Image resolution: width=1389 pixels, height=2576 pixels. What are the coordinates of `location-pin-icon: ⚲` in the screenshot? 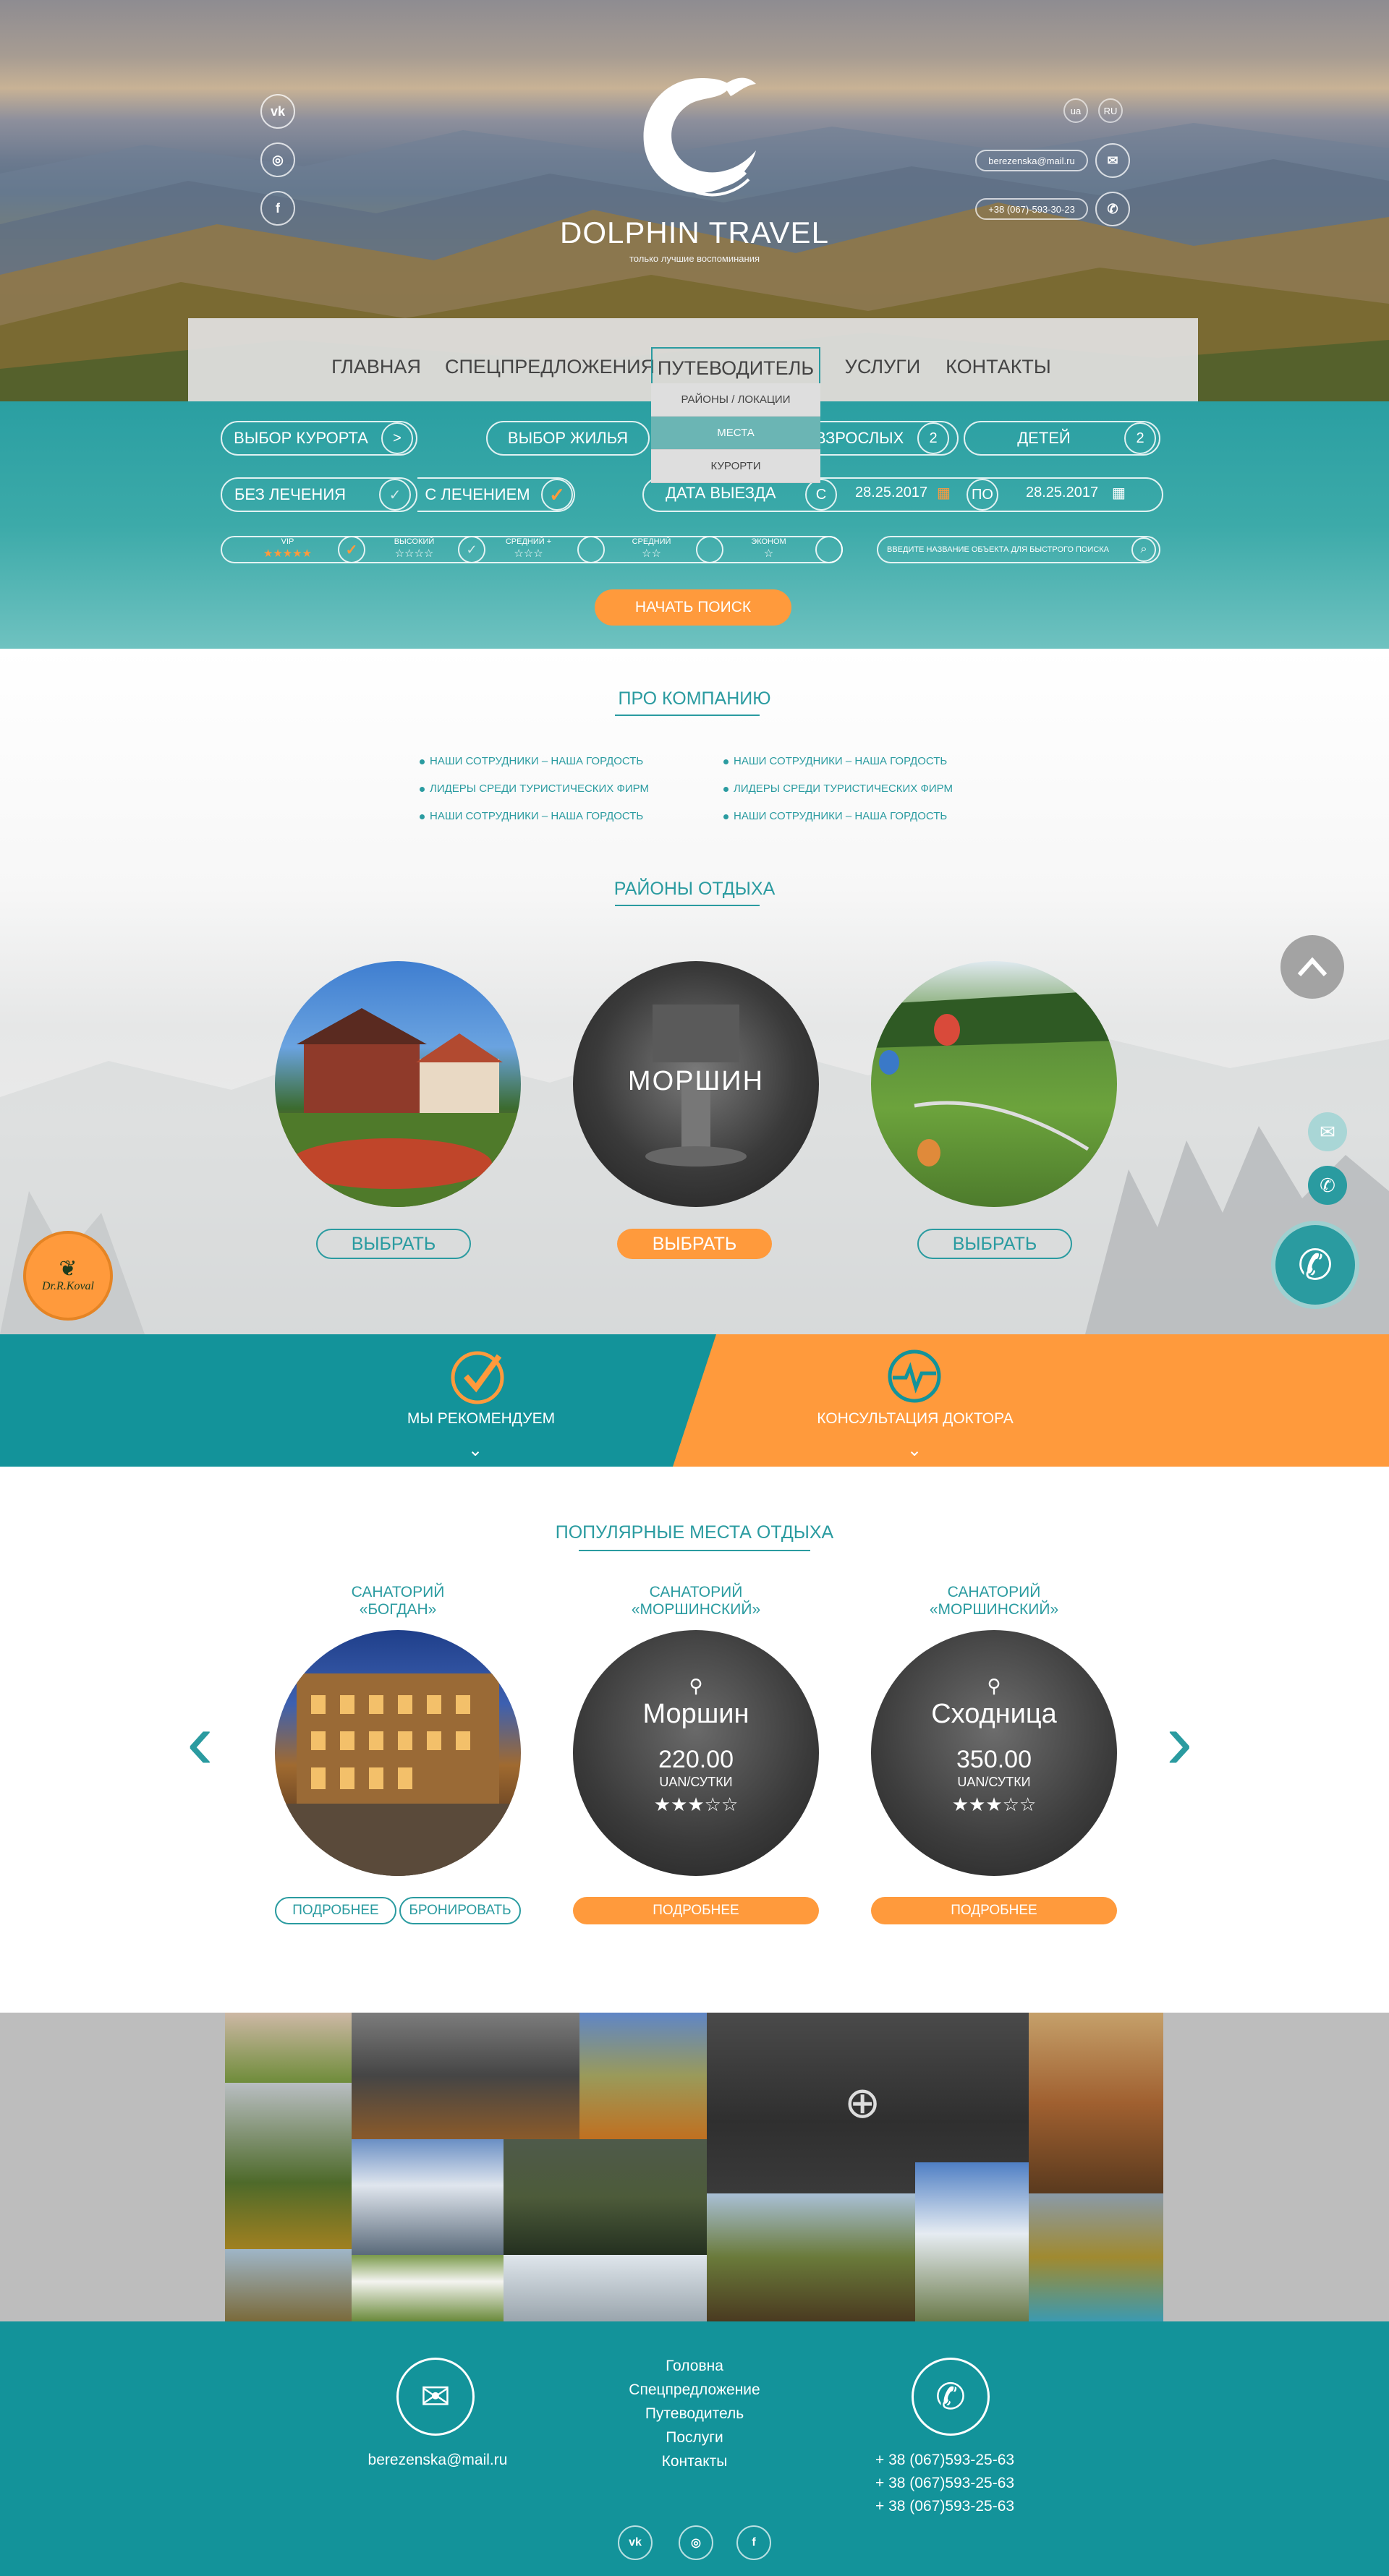 It's located at (696, 1686).